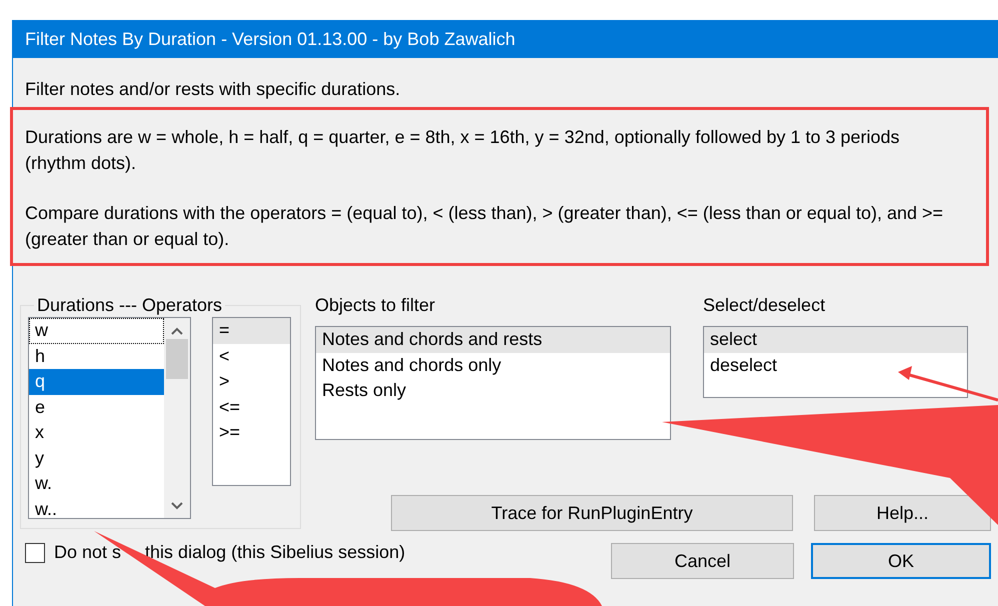 The width and height of the screenshot is (998, 606). What do you see at coordinates (96, 507) in the screenshot?
I see `list-item: w..` at bounding box center [96, 507].